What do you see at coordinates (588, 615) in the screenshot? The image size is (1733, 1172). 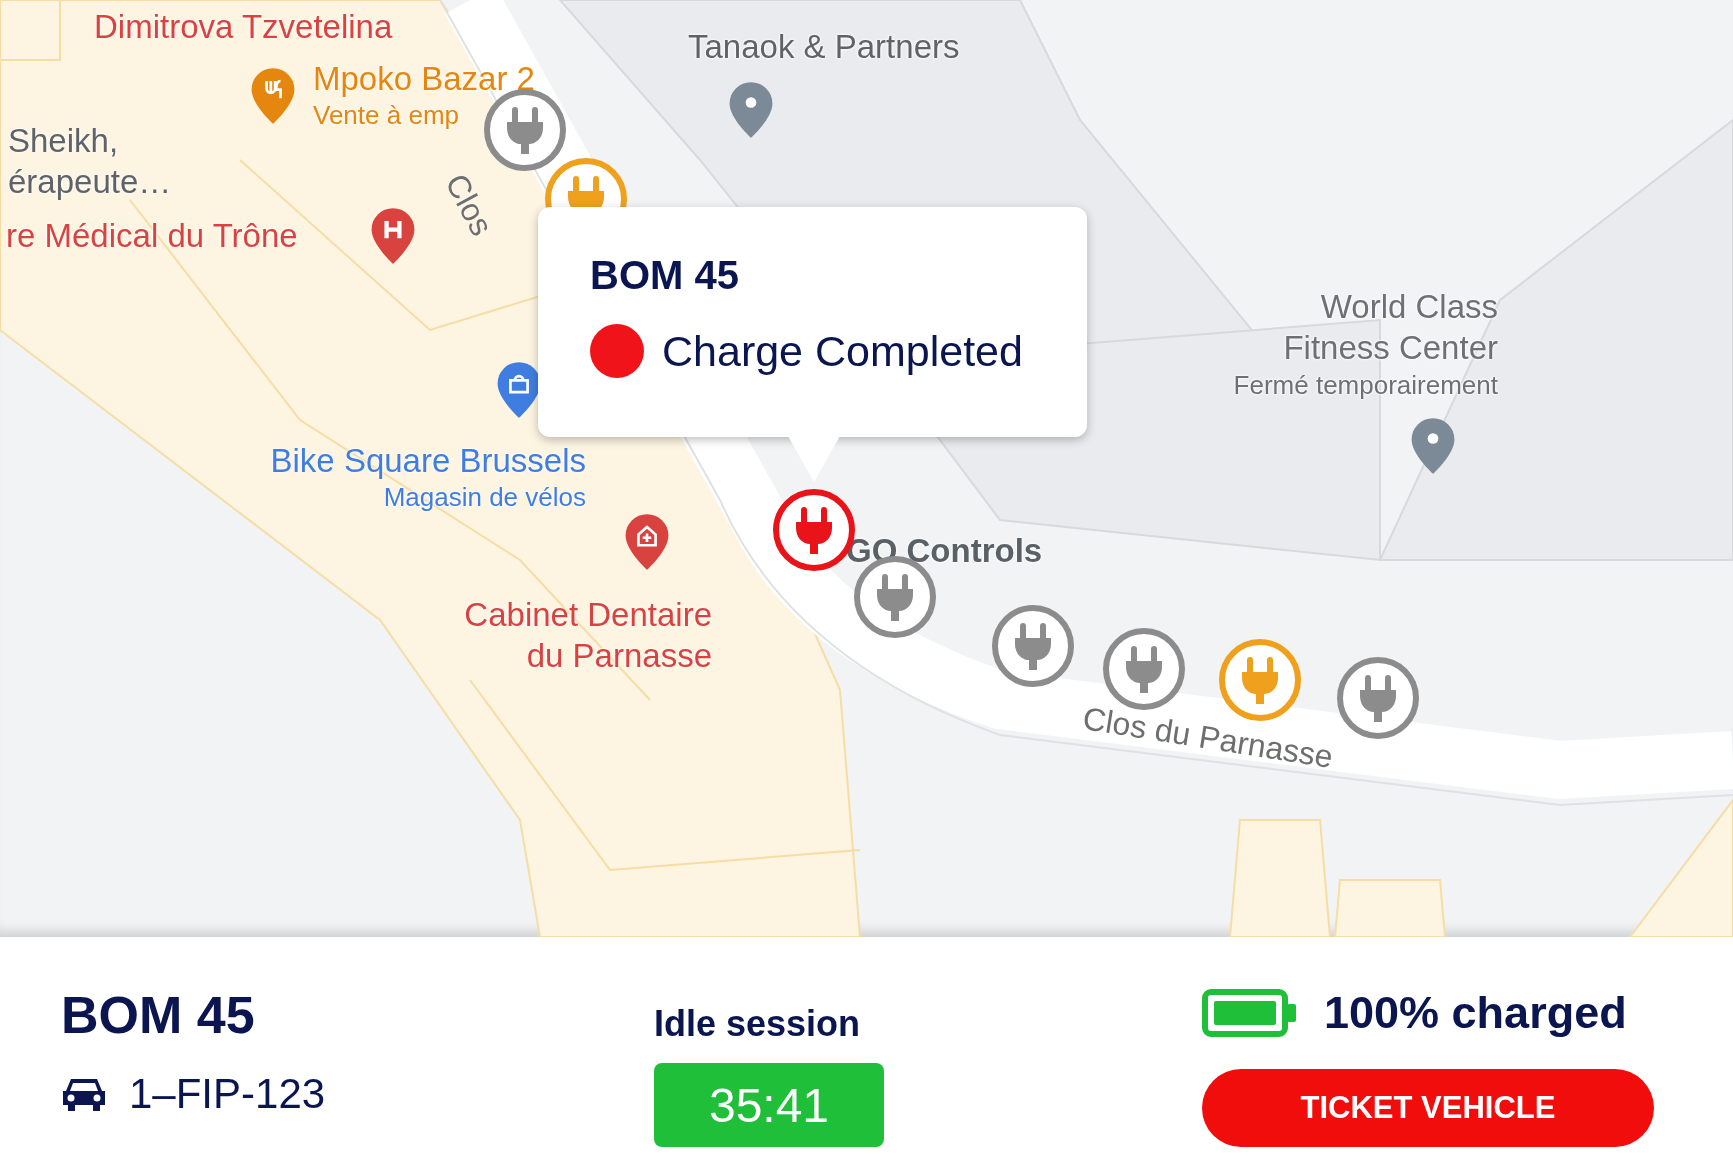 I see `map-place-label: Cabinet Dentaire` at bounding box center [588, 615].